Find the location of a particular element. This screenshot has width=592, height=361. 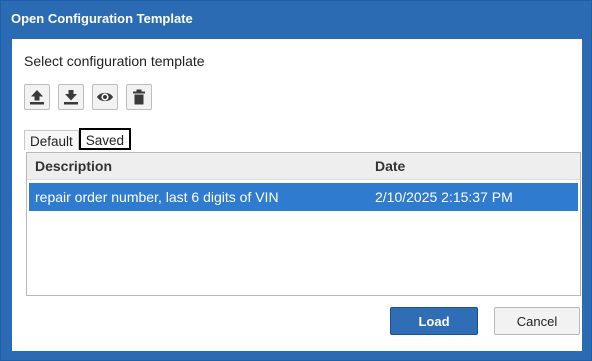

tab-default: Default is located at coordinates (51, 140).